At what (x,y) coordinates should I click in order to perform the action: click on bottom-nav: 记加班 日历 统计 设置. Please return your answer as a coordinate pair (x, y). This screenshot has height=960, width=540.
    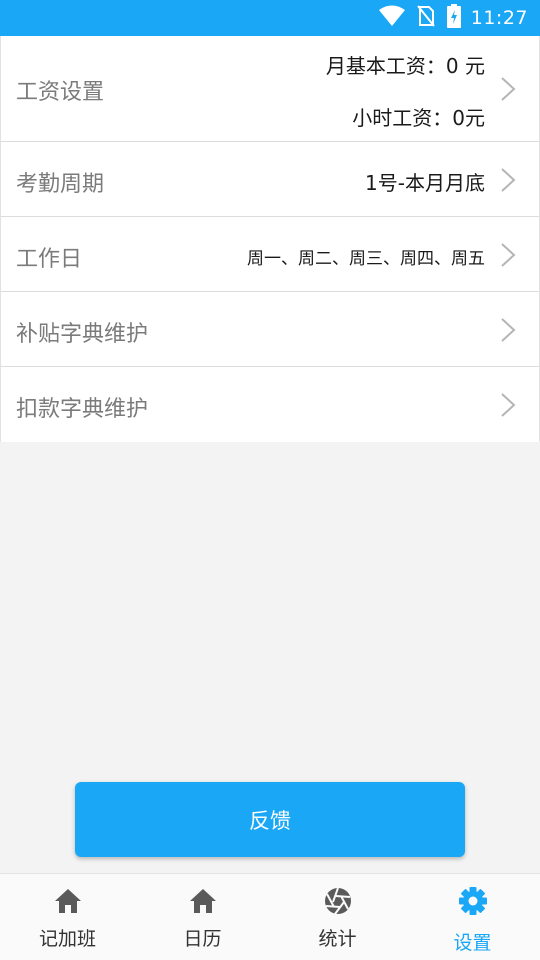
    Looking at the image, I should click on (270, 916).